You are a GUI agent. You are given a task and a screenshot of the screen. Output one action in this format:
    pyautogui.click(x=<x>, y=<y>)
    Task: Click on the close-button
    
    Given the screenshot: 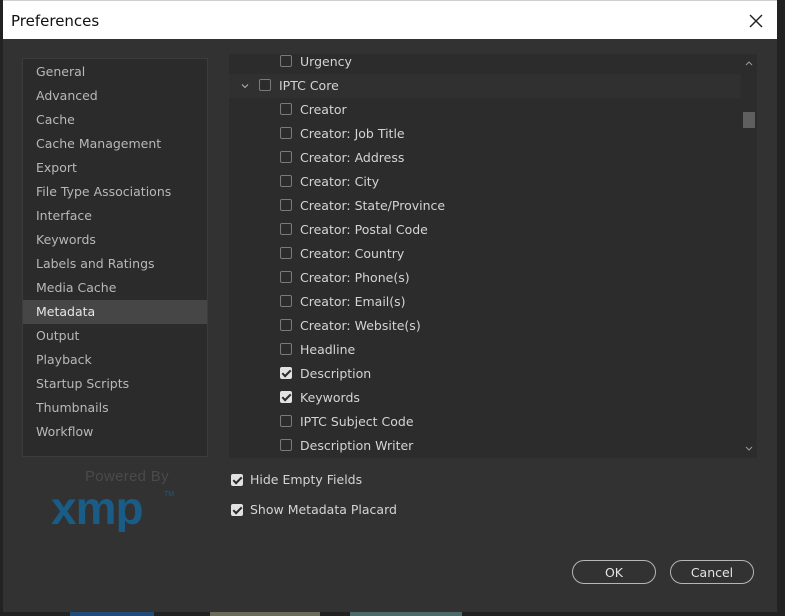 What is the action you would take?
    pyautogui.click(x=756, y=21)
    